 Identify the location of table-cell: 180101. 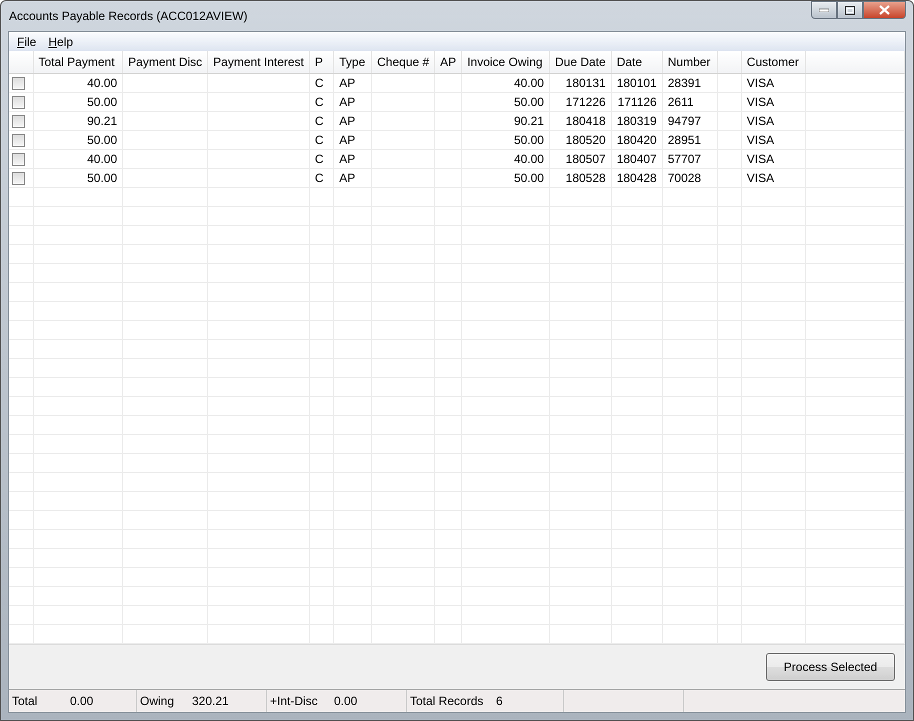
(636, 83).